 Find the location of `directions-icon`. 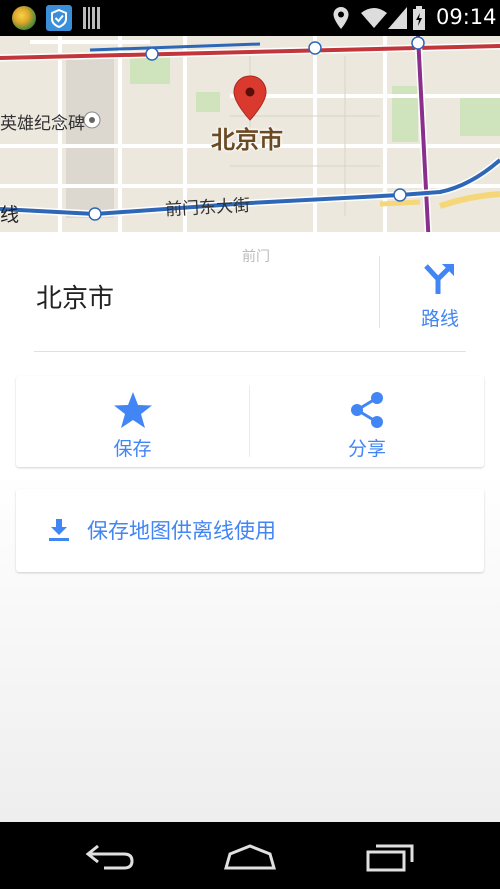

directions-icon is located at coordinates (440, 278).